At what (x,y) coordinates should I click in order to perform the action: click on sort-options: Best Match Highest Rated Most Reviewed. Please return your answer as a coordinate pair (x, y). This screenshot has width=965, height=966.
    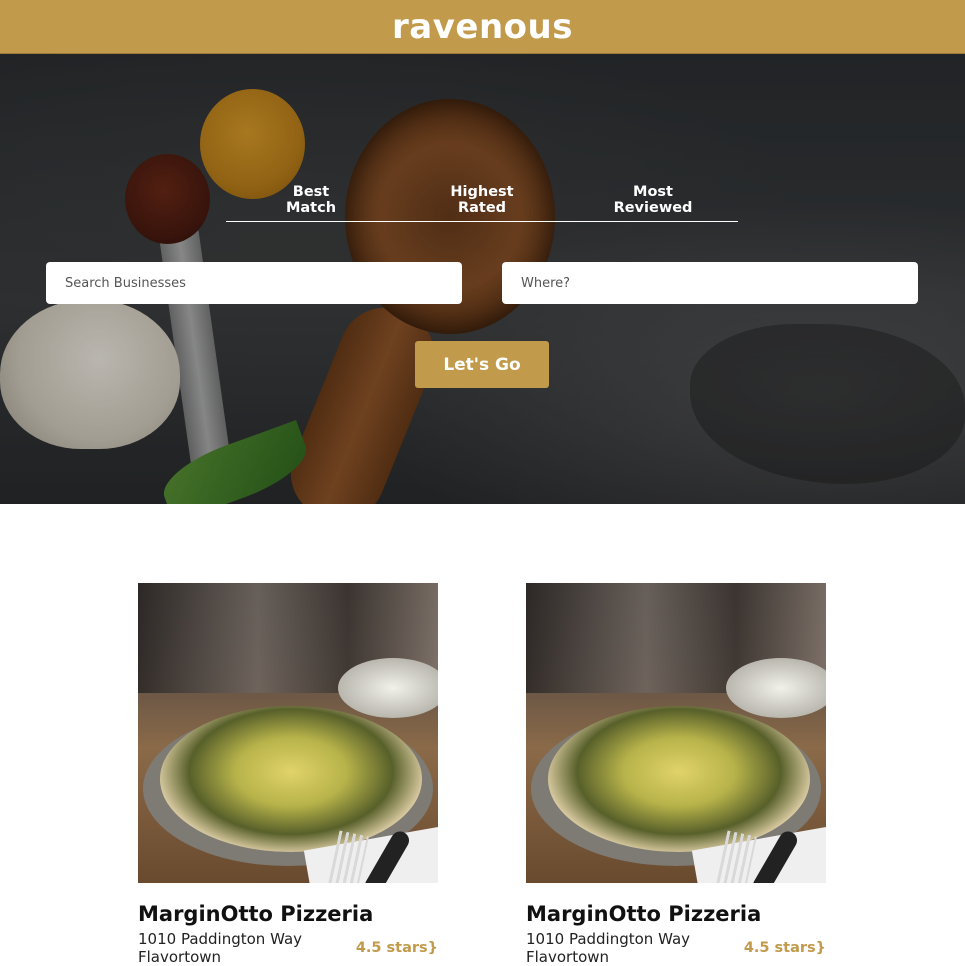
    Looking at the image, I should click on (482, 203).